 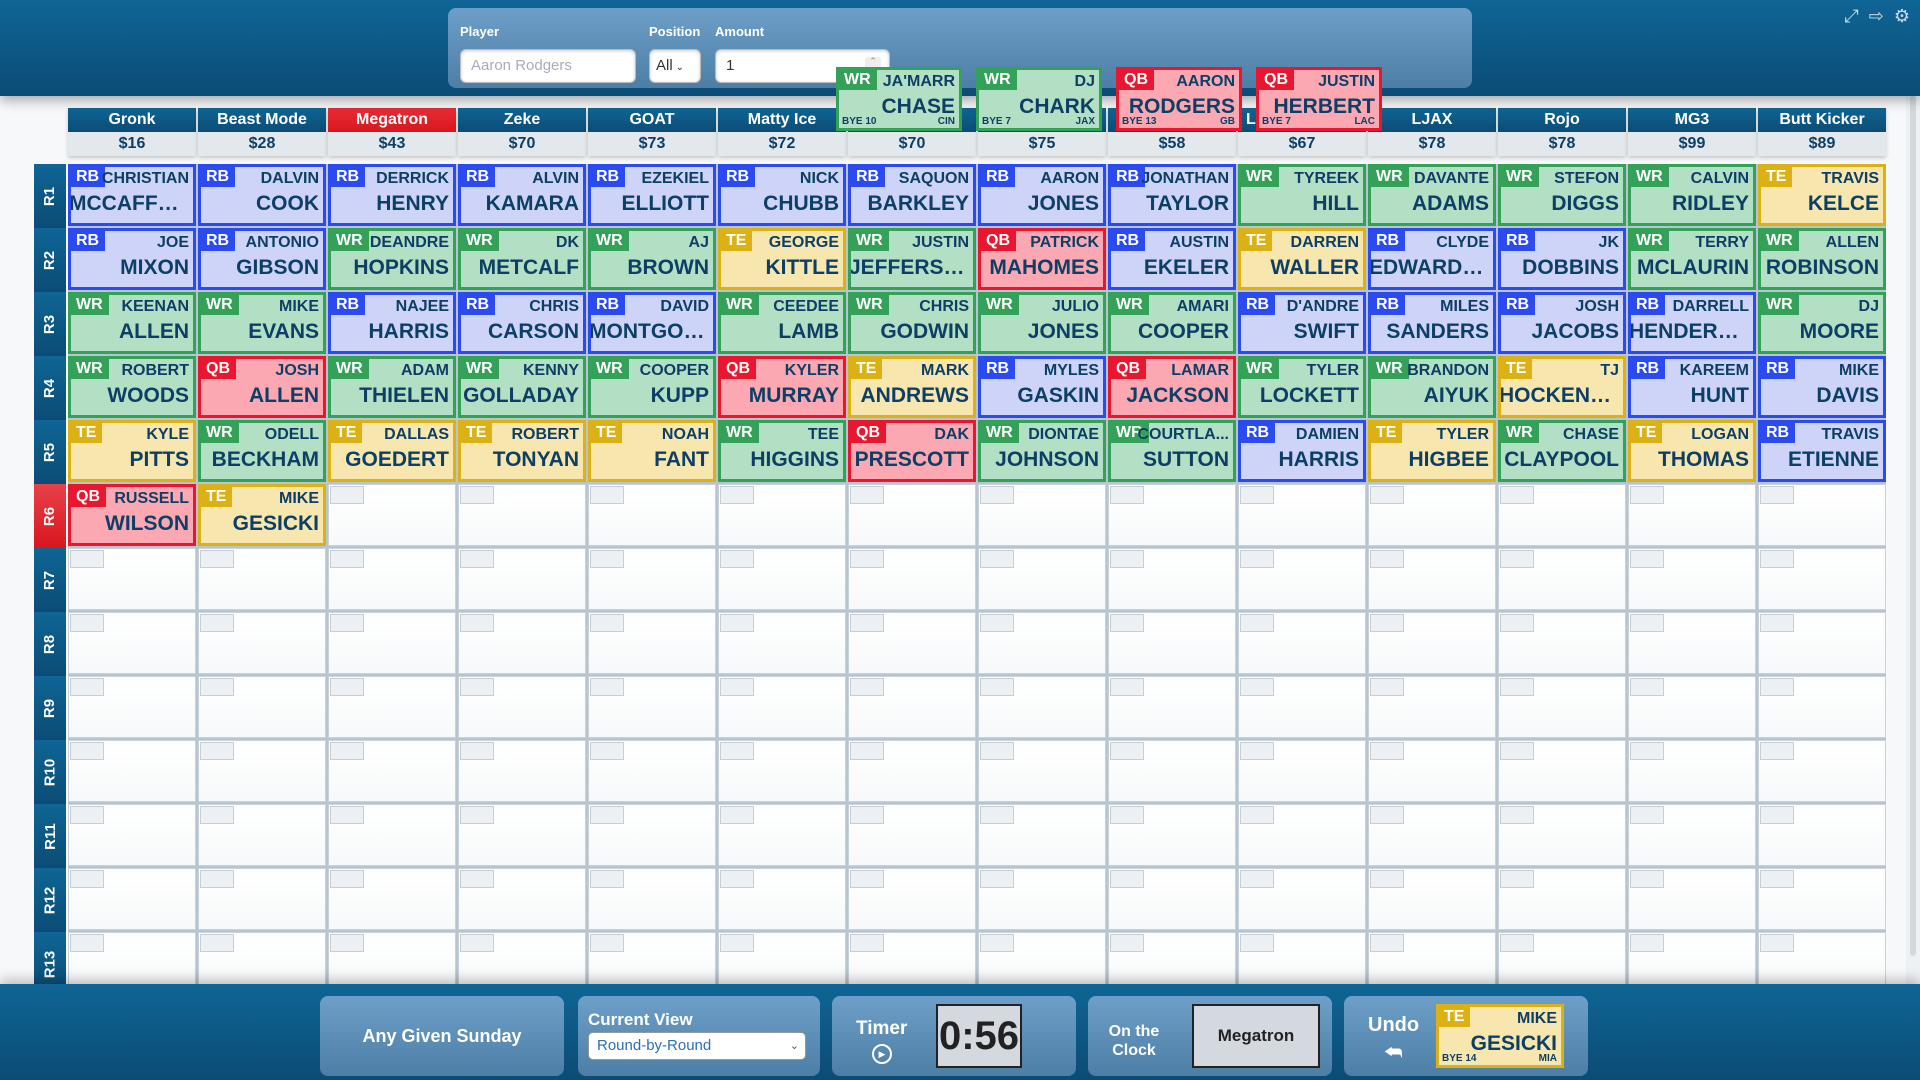 I want to click on draft-pick-card: RB TRAVIS ETIENNE, so click(x=1822, y=451).